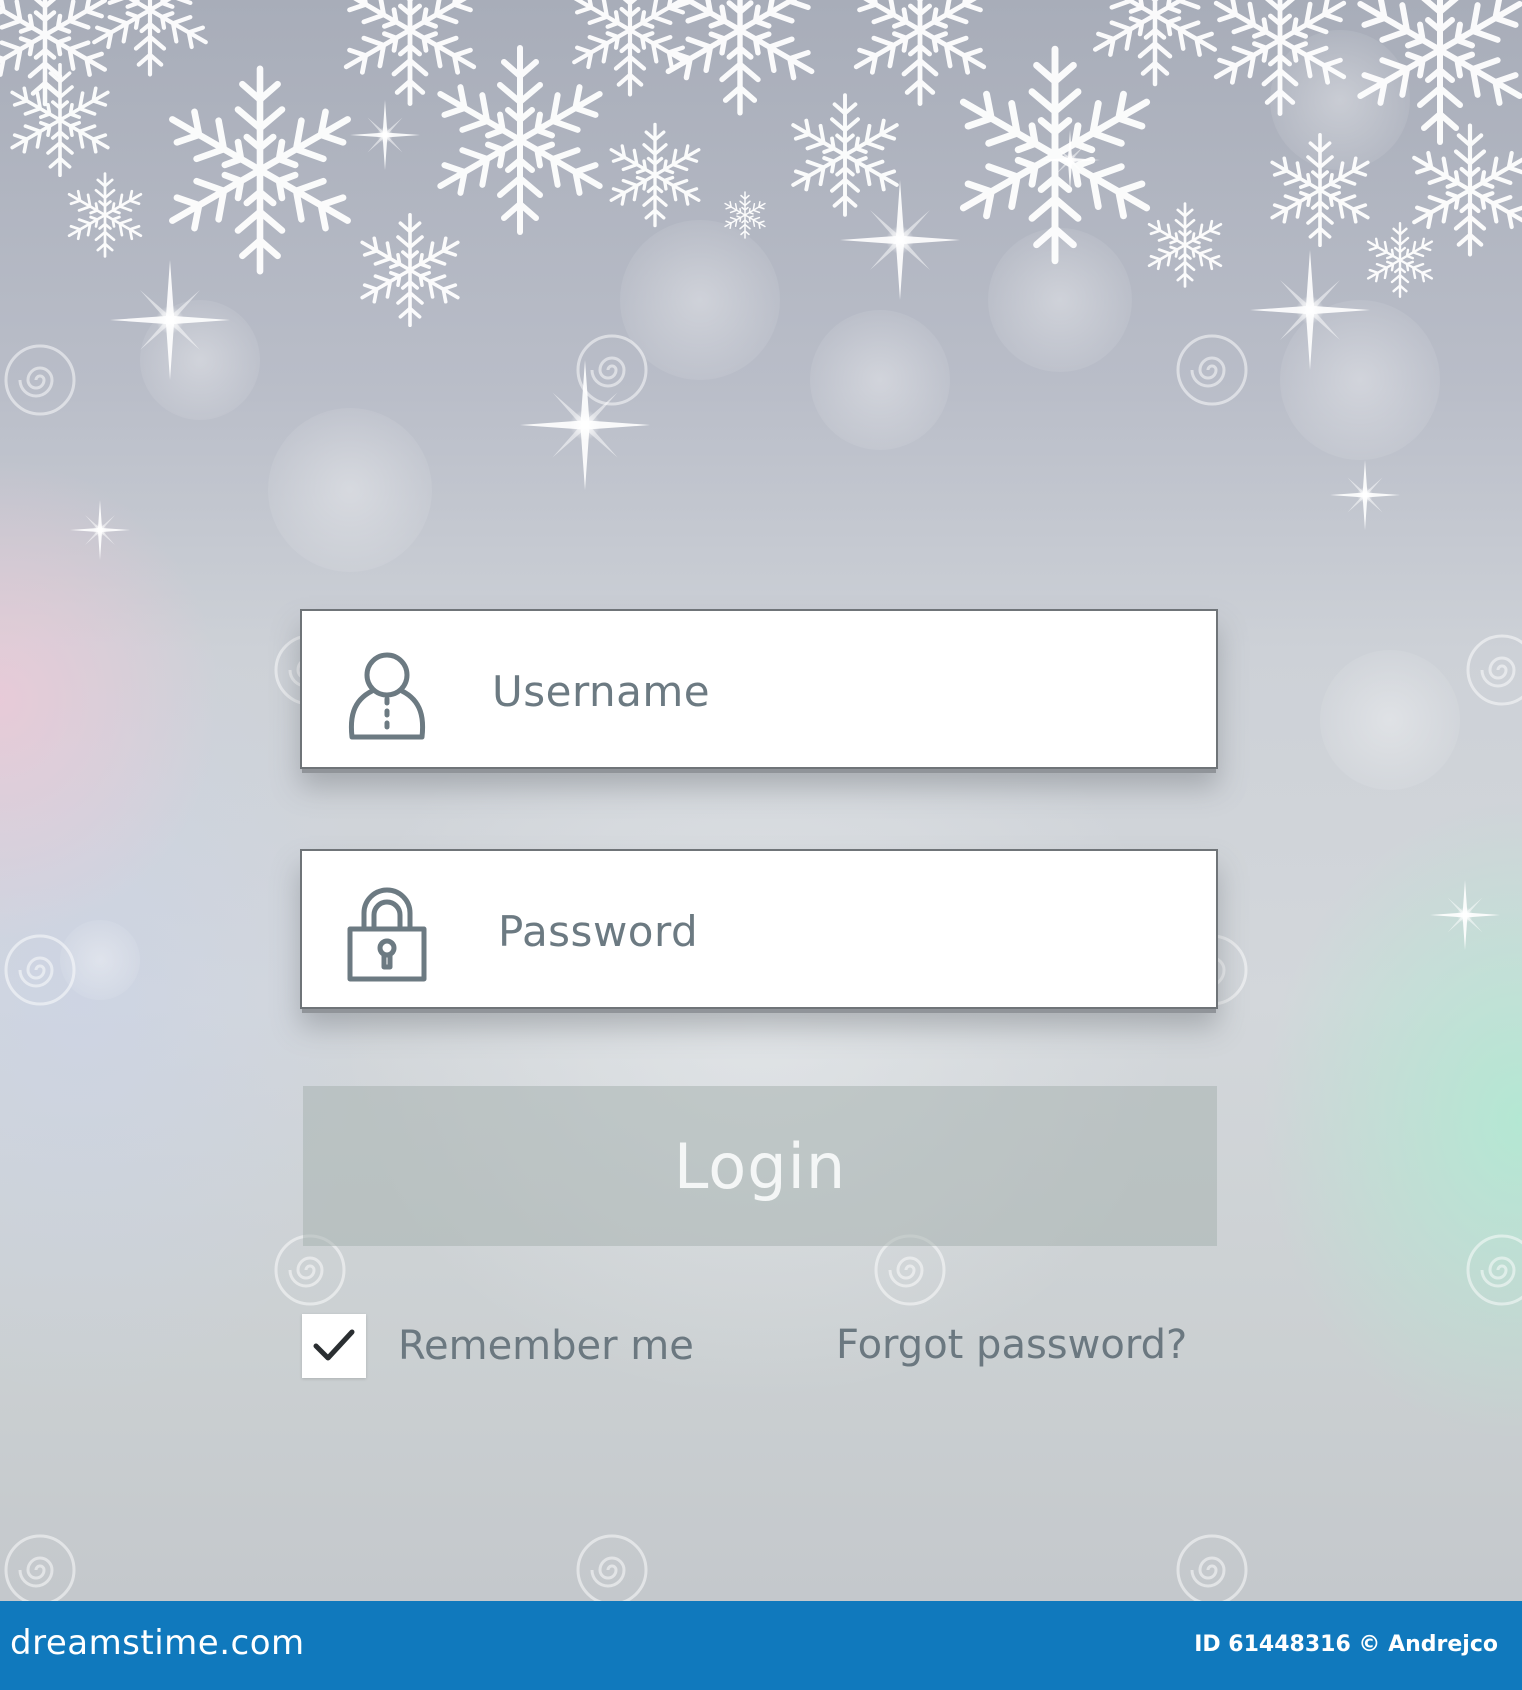  Describe the element at coordinates (598, 931) in the screenshot. I see `password-placeholder: Password` at that location.